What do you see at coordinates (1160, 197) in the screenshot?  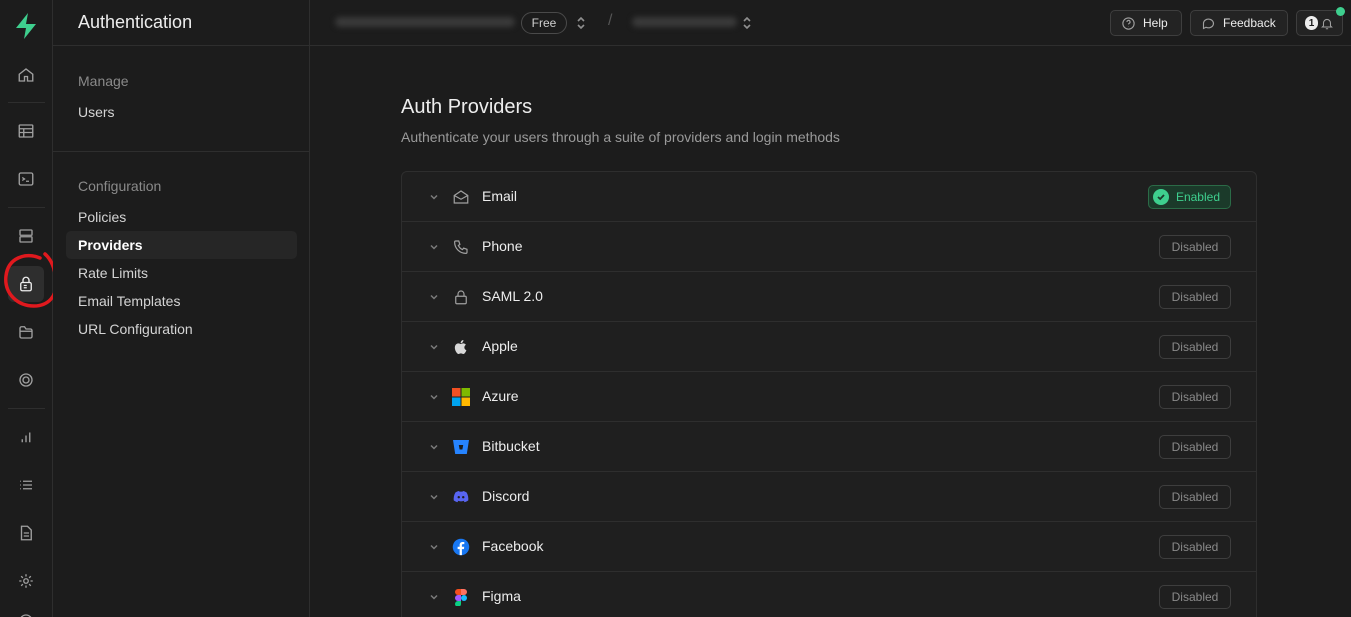 I see `check-circle-icon` at bounding box center [1160, 197].